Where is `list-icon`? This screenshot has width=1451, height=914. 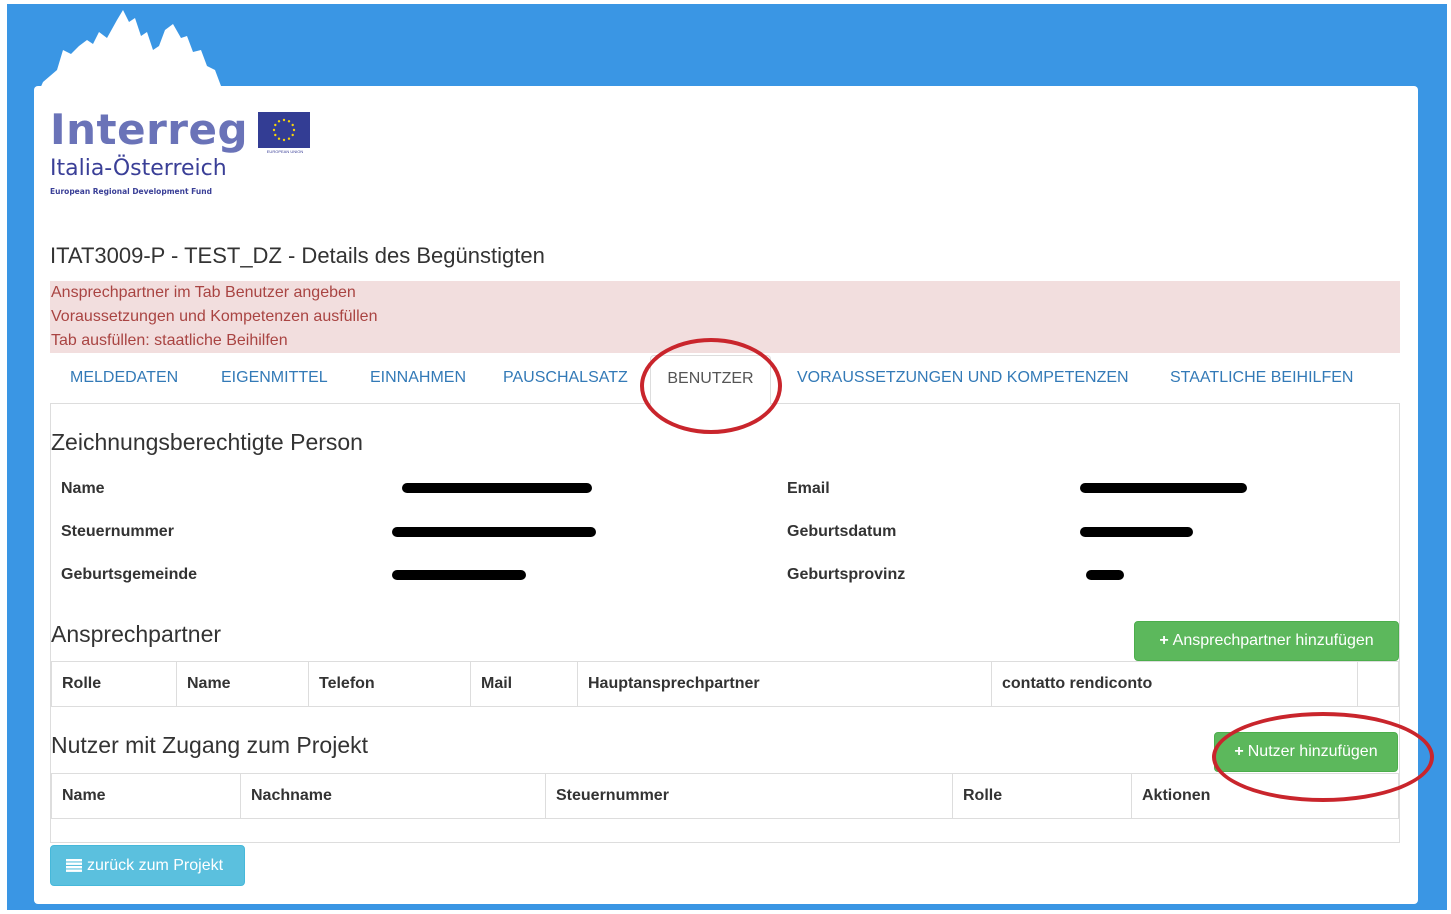
list-icon is located at coordinates (74, 865).